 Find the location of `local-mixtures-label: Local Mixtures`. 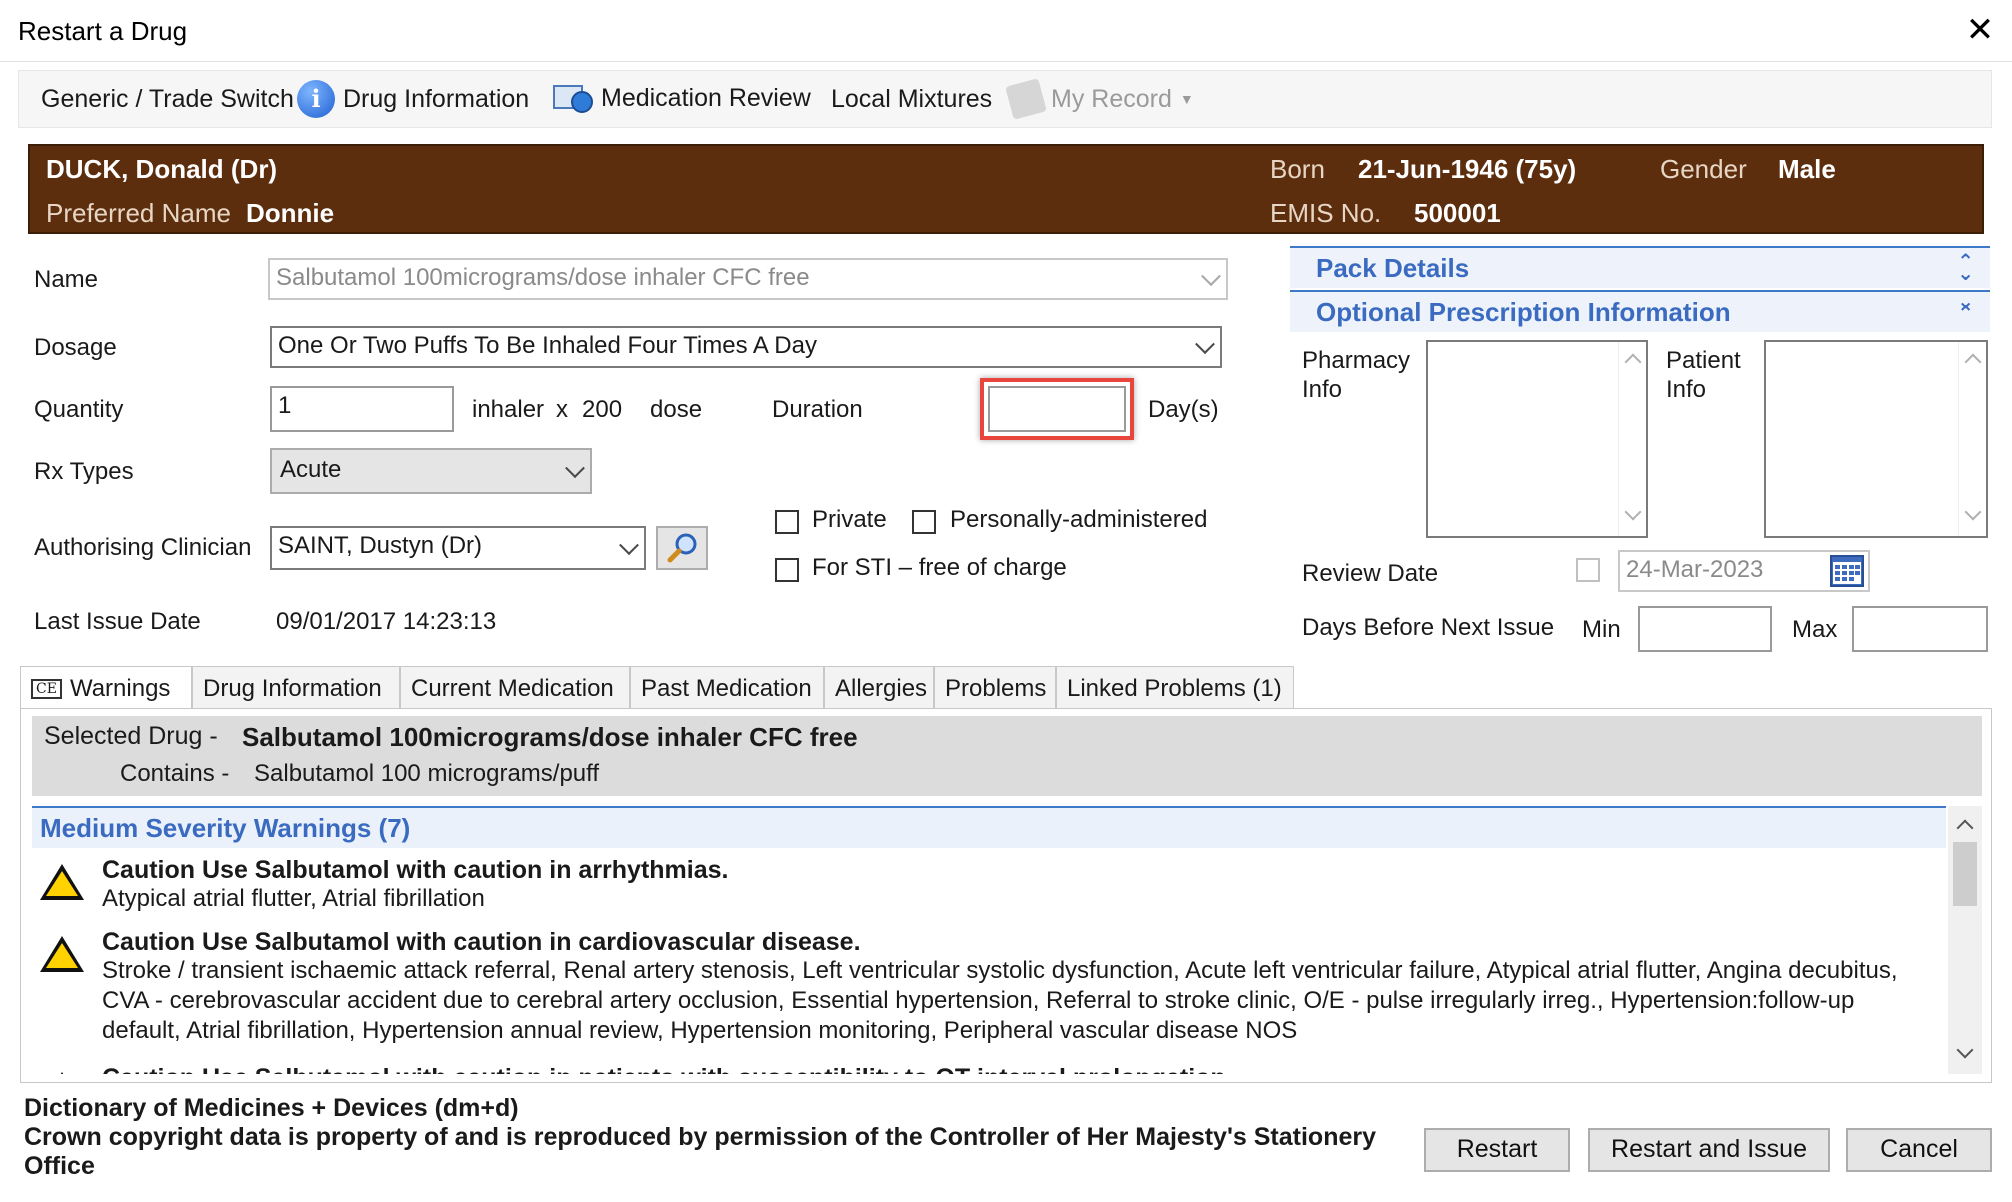

local-mixtures-label: Local Mixtures is located at coordinates (912, 99).